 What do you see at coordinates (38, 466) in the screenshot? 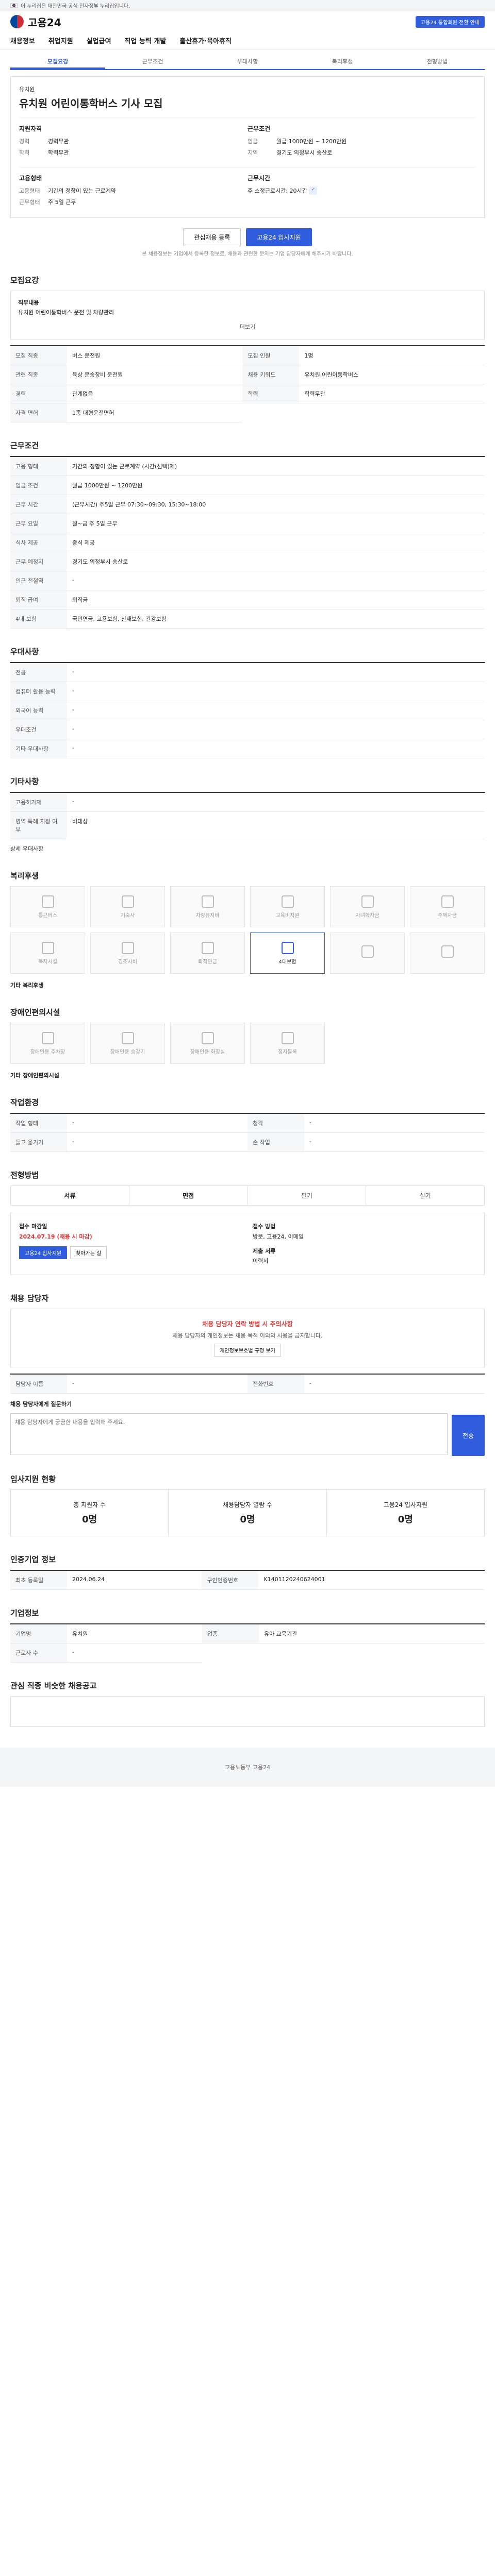
I see `row-key: 고용 형태` at bounding box center [38, 466].